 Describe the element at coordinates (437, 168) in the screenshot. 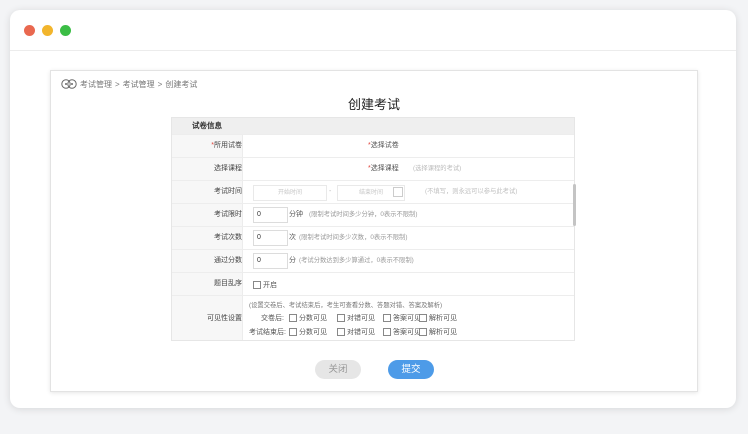

I see `course-placeholder: (选择课程的考试)` at that location.